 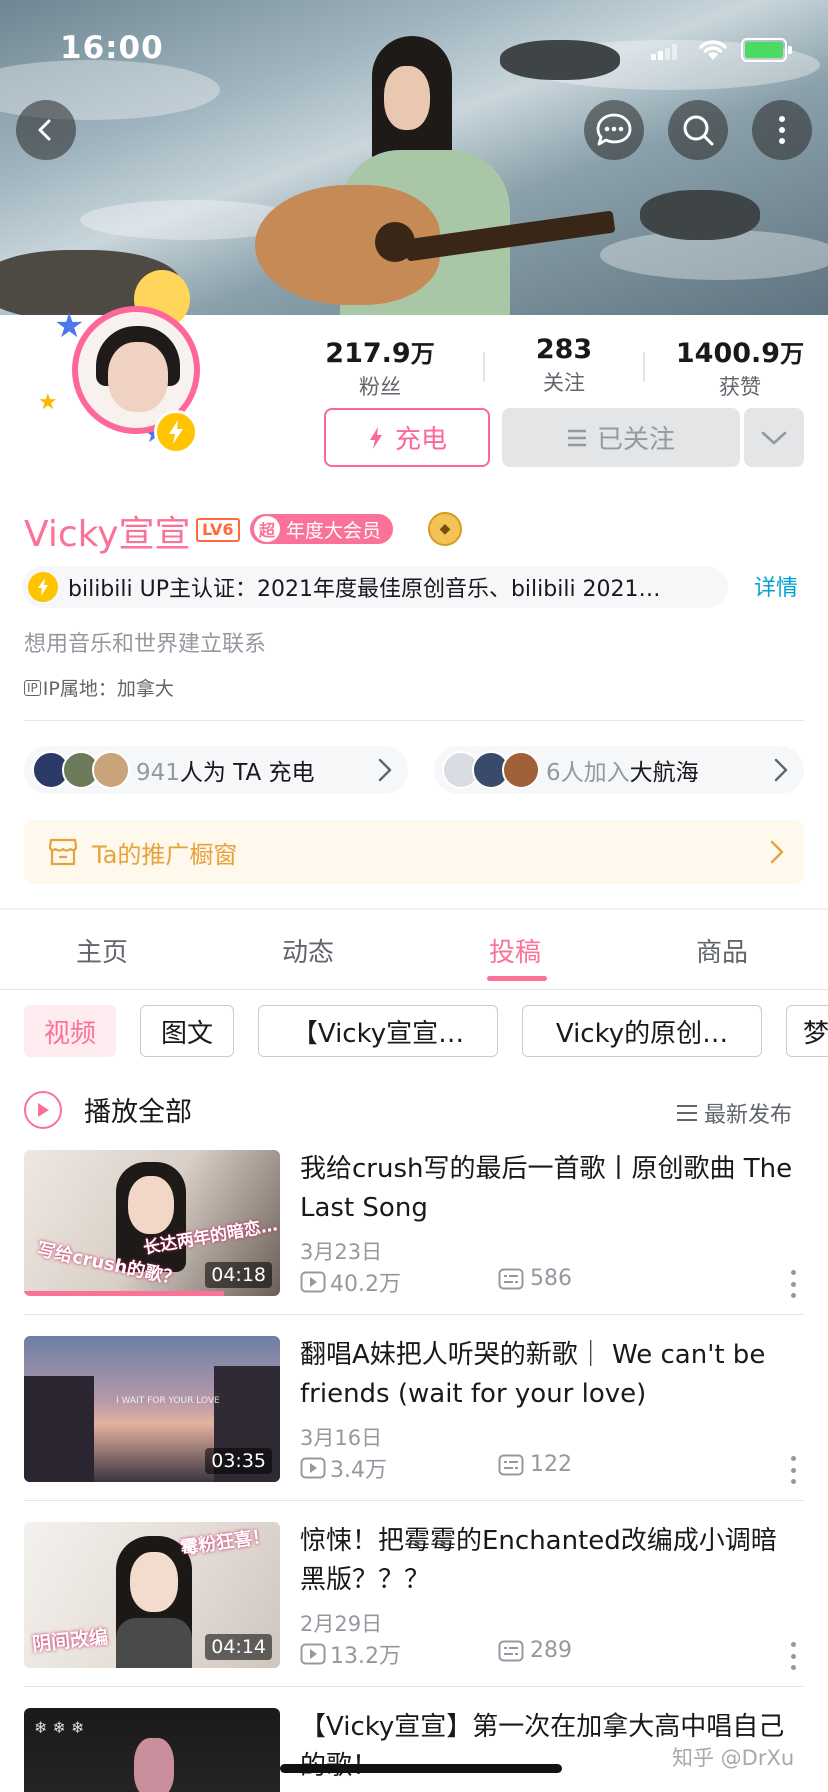 What do you see at coordinates (740, 387) in the screenshot?
I see `stat-label: 获赞` at bounding box center [740, 387].